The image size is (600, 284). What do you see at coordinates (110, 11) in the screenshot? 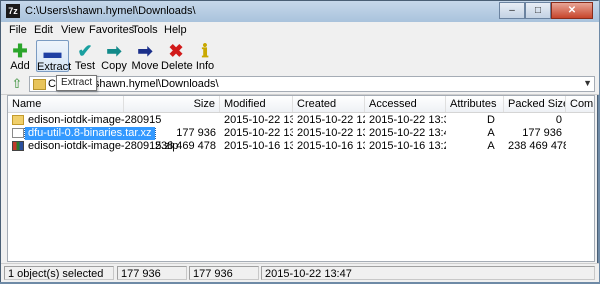
I see `window-title: C:\Users\shawn.hymel\Downloads\` at bounding box center [110, 11].